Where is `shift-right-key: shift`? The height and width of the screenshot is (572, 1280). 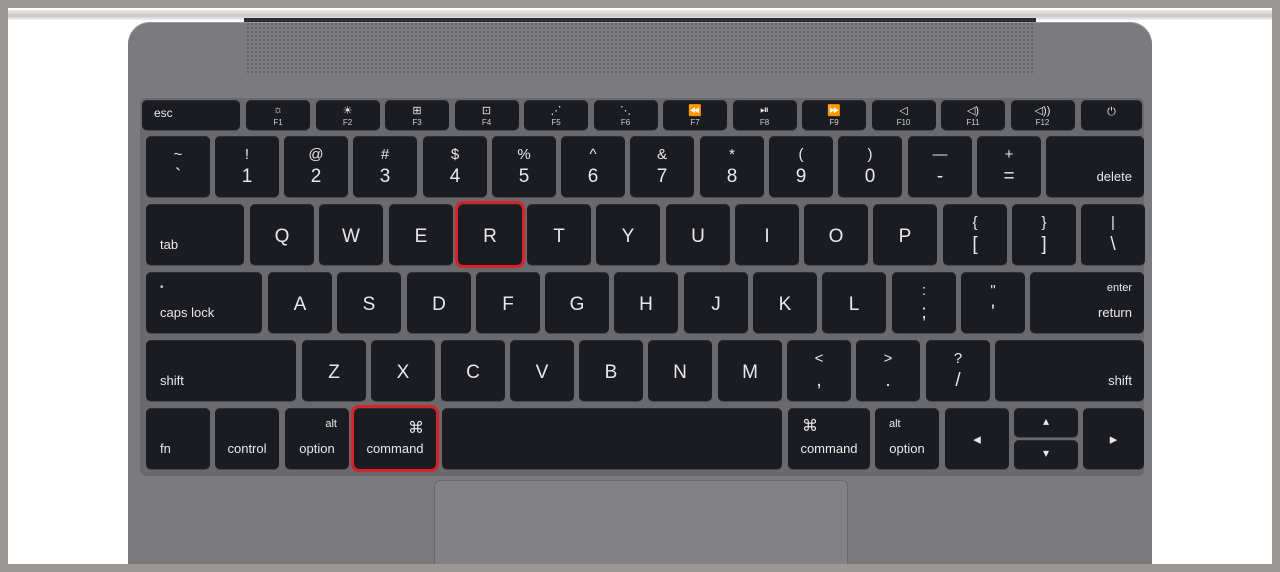
shift-right-key: shift is located at coordinates (1069, 370).